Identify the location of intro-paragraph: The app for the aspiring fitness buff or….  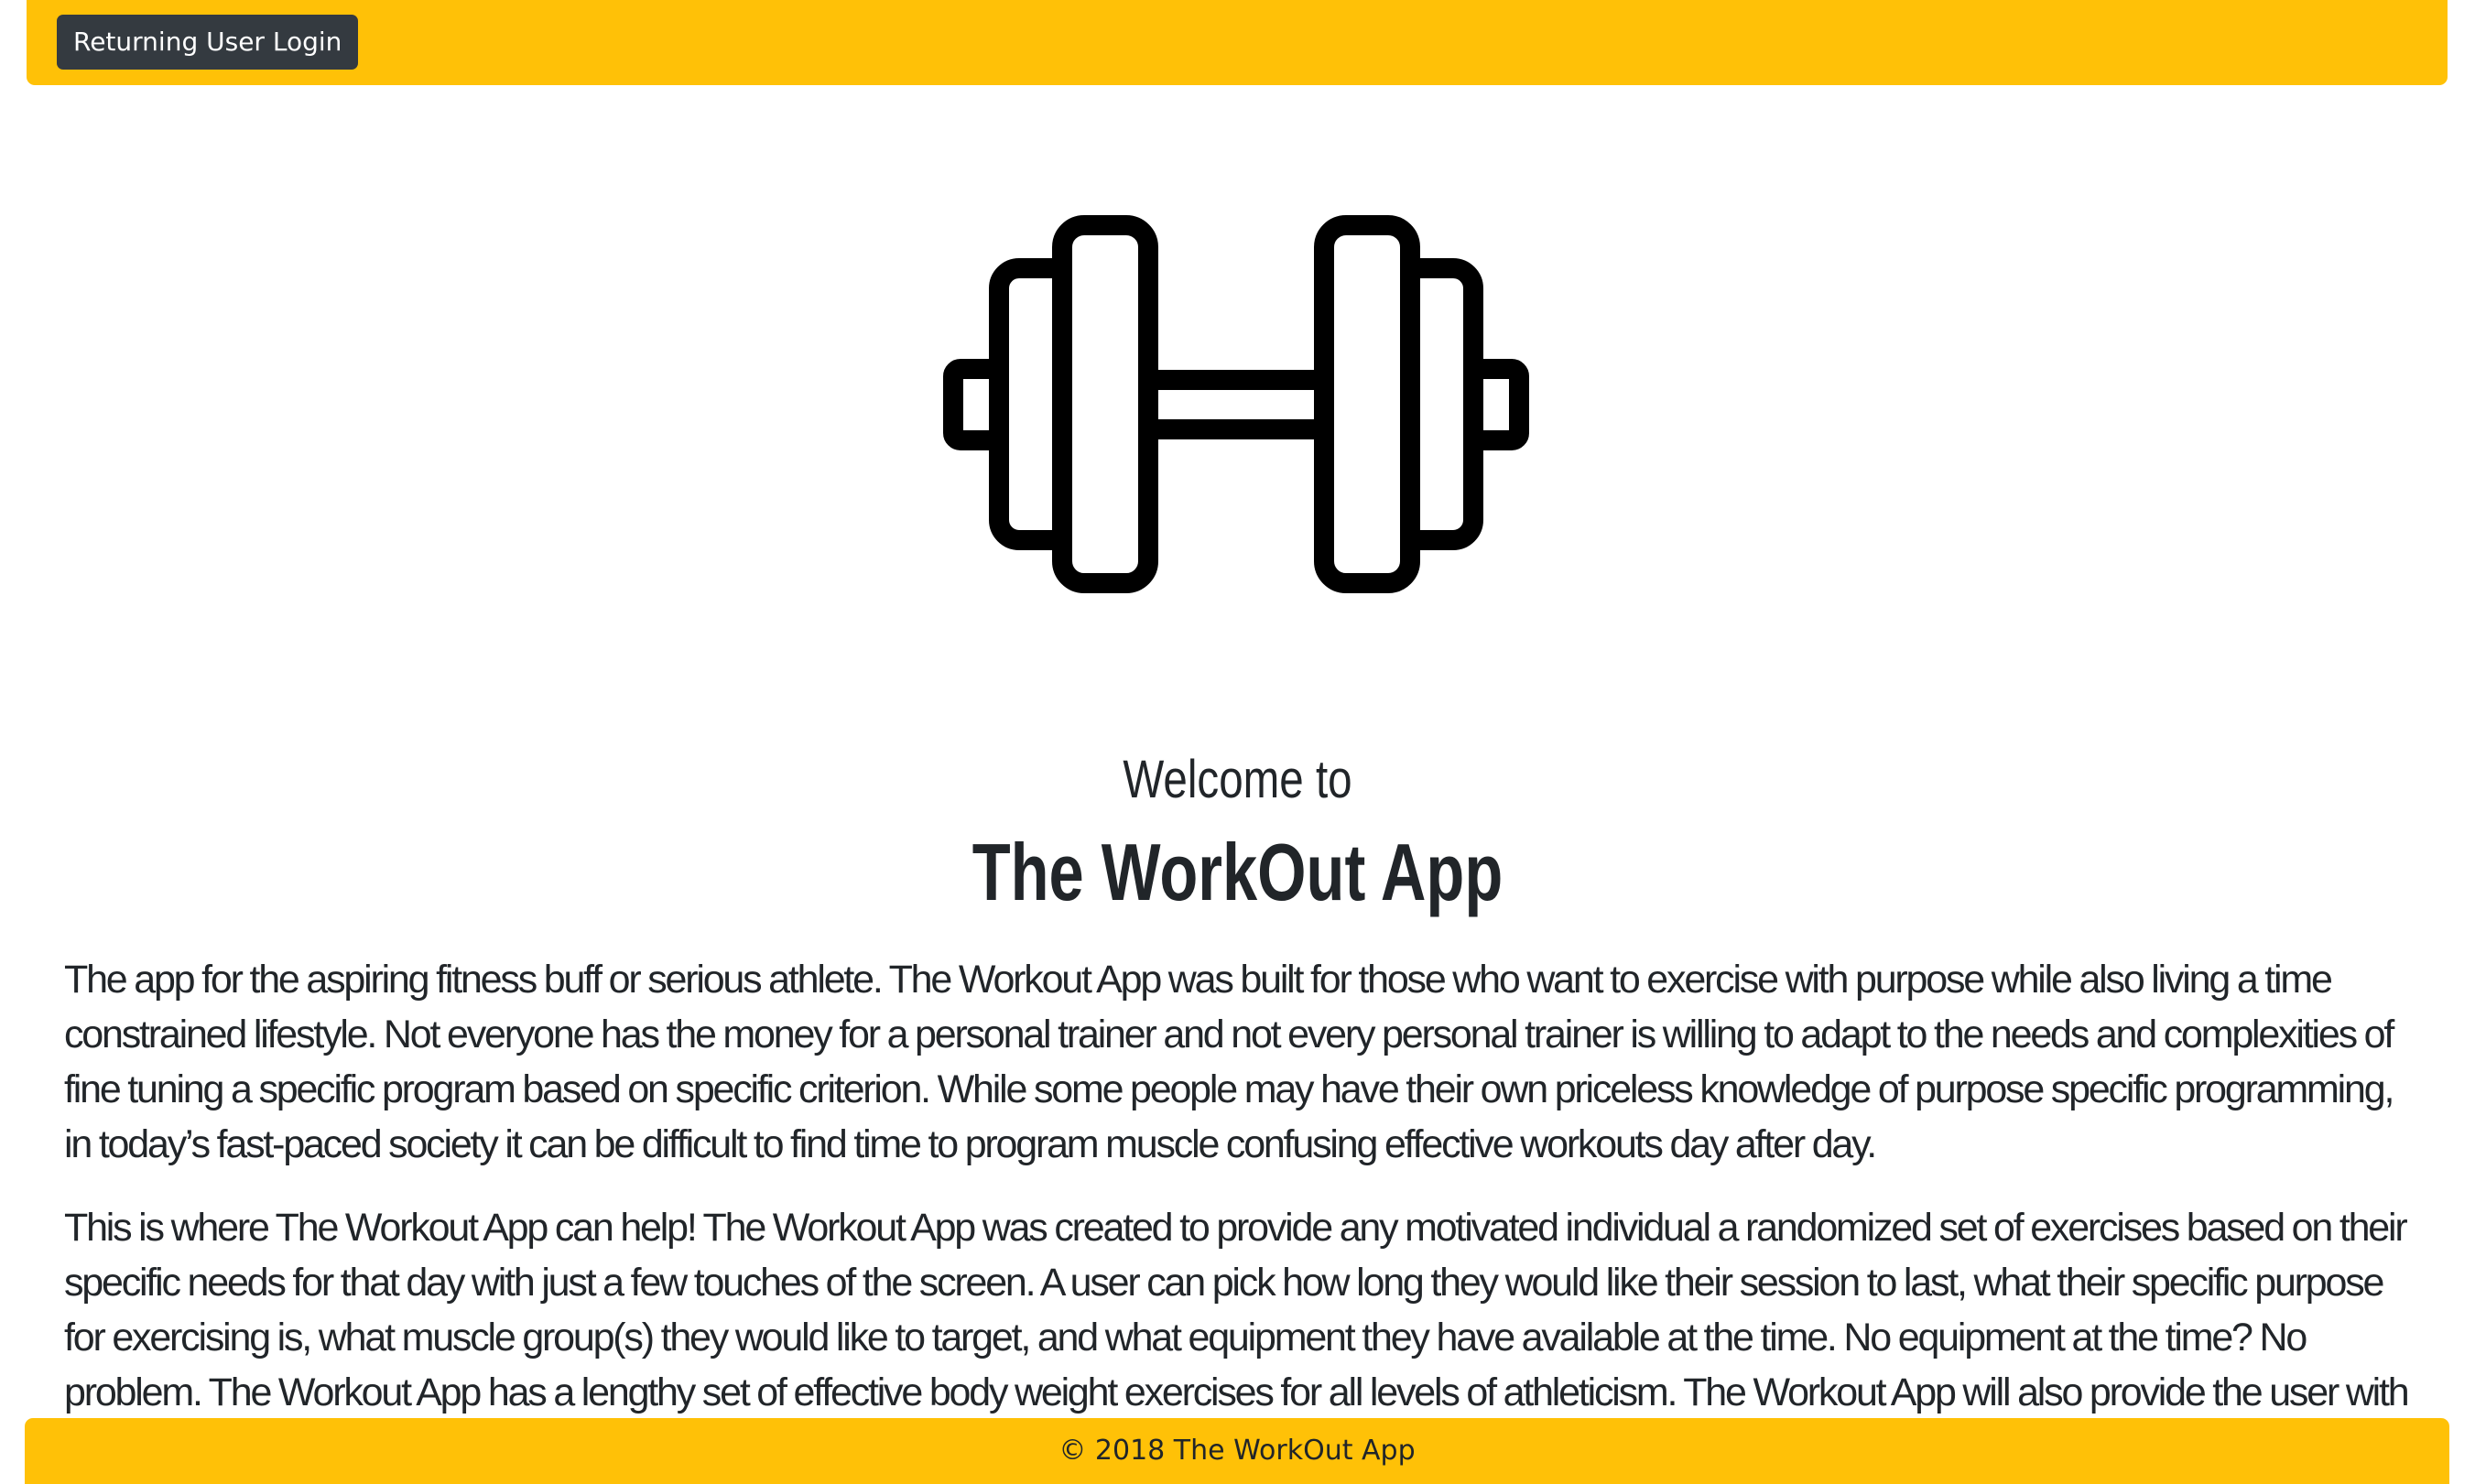
(1229, 1062).